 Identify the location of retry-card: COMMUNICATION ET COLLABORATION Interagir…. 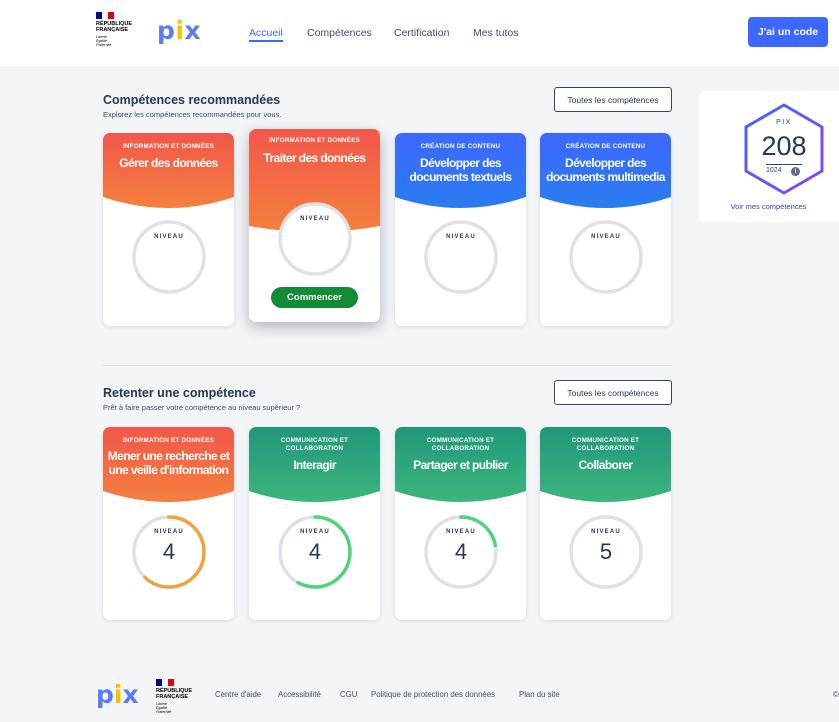
(314, 523).